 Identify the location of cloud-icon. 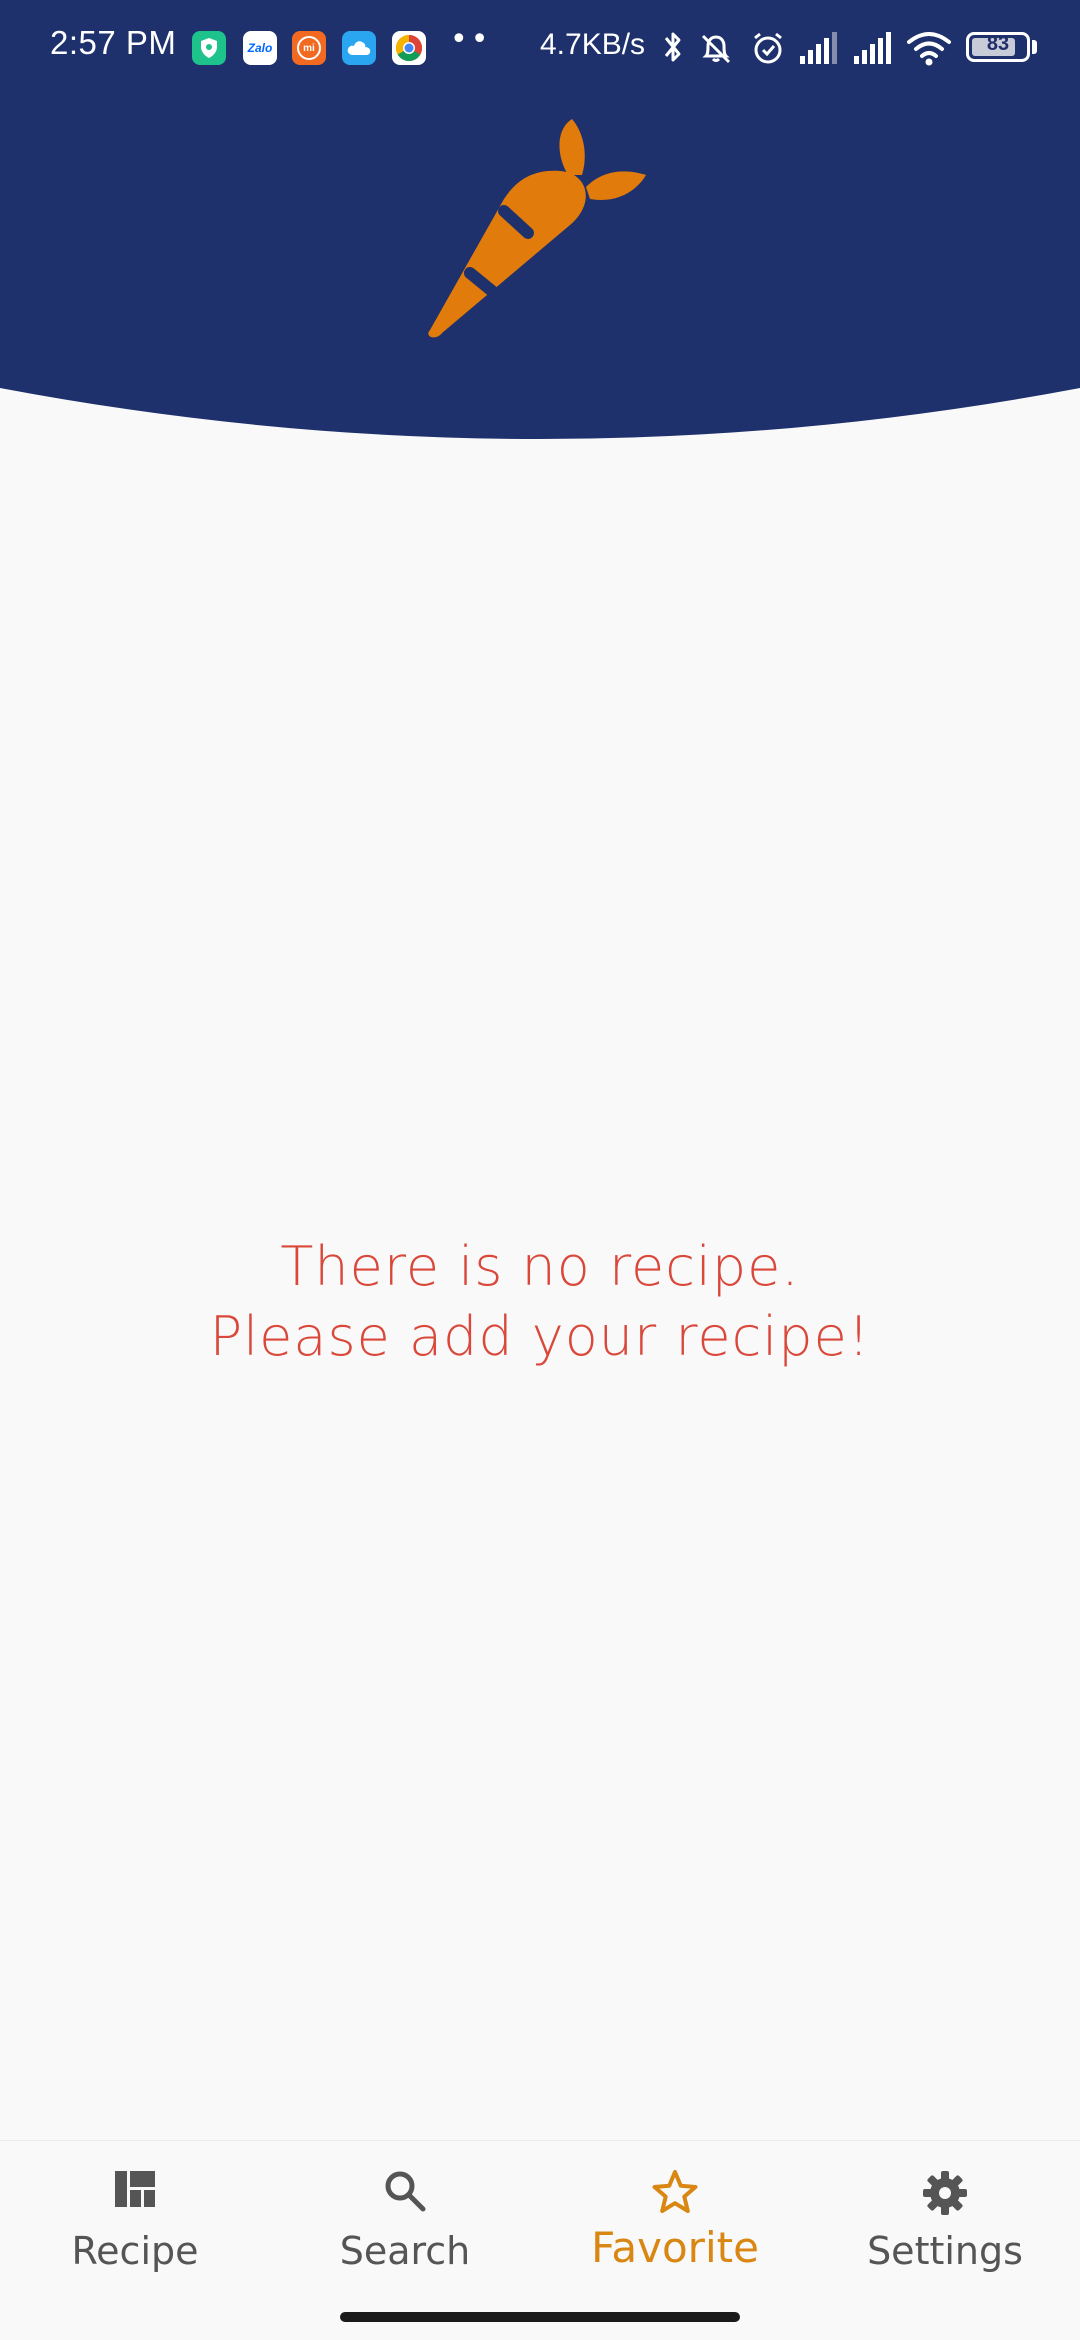
(359, 48).